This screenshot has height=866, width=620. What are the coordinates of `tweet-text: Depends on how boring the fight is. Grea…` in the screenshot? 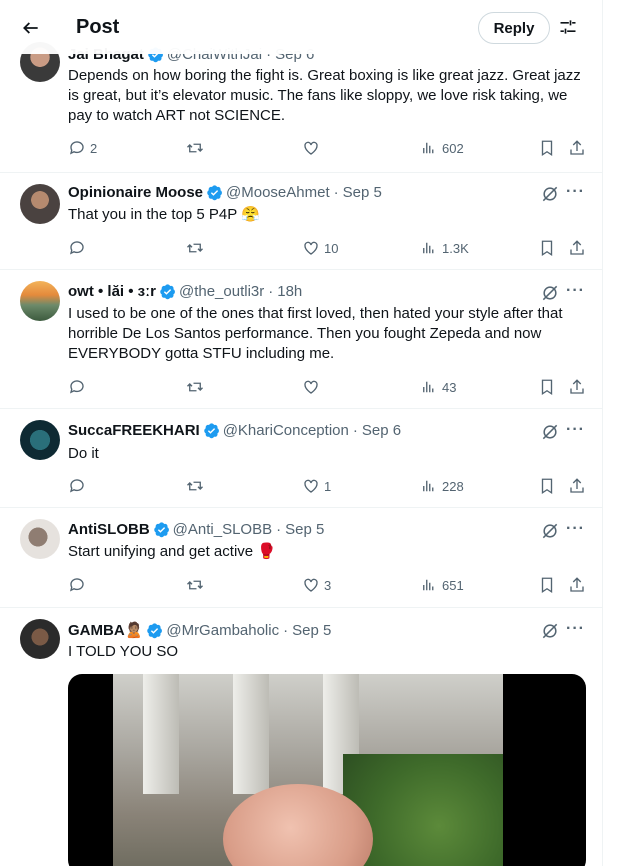 It's located at (324, 95).